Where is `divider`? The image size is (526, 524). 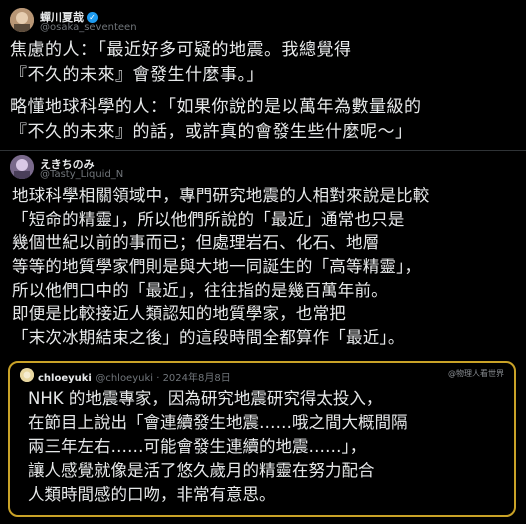 divider is located at coordinates (263, 150).